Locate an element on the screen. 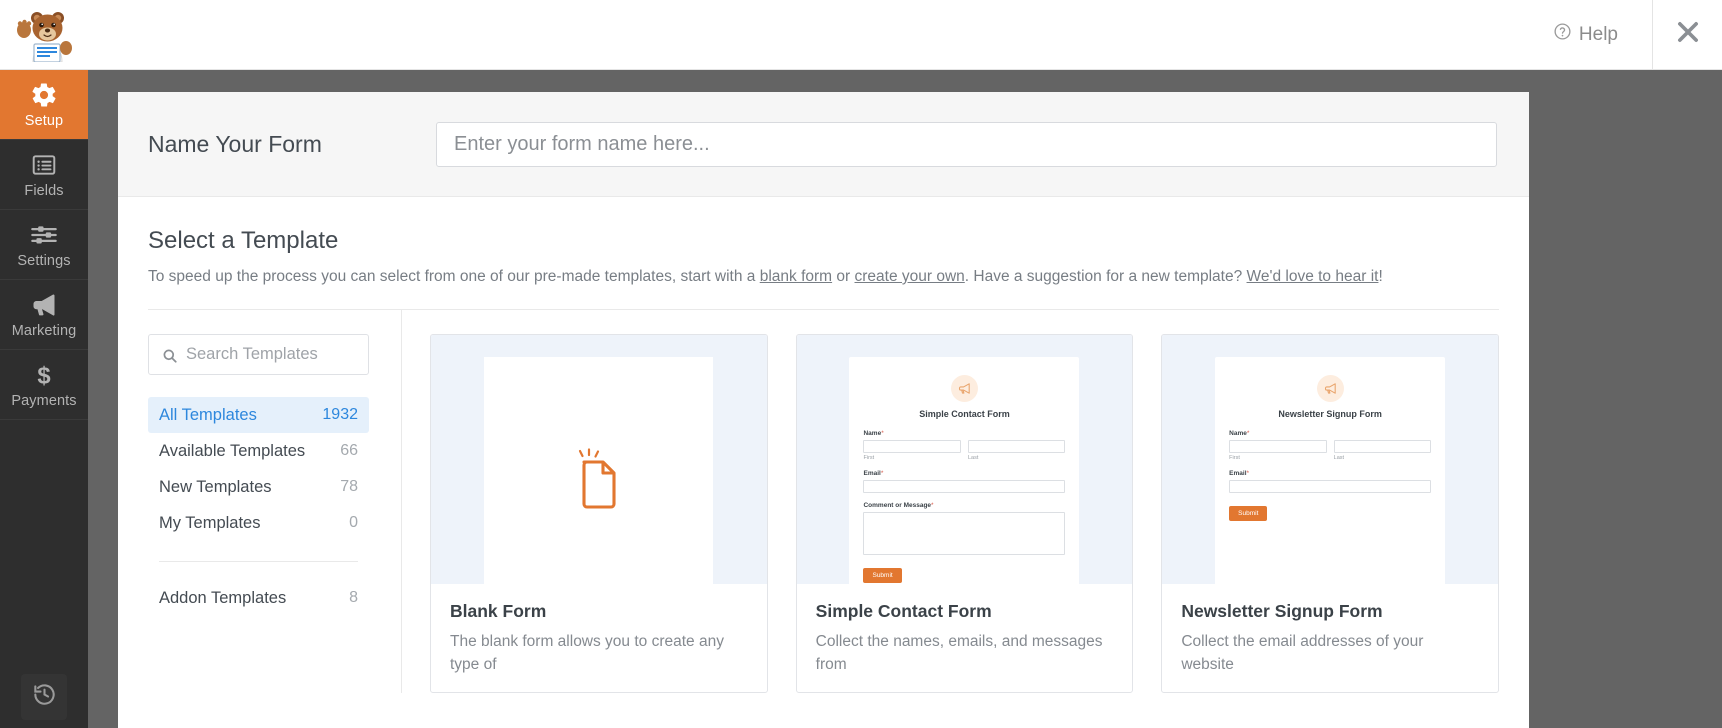 The height and width of the screenshot is (728, 1722). sidebar-item-fields: Fields is located at coordinates (44, 175).